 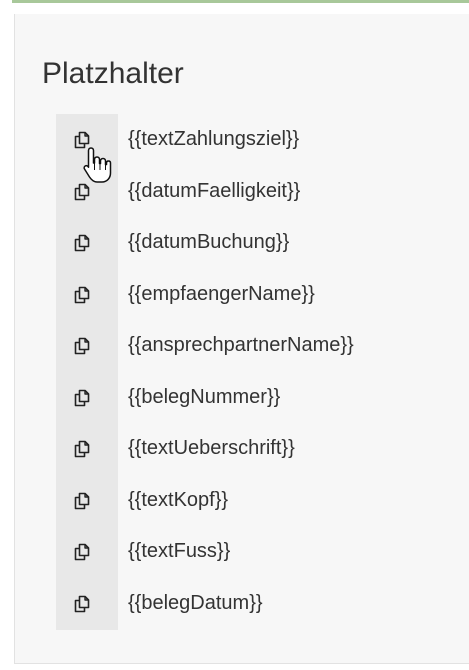 I want to click on placeholder-label: {{textUeberschrift}}, so click(x=211, y=448).